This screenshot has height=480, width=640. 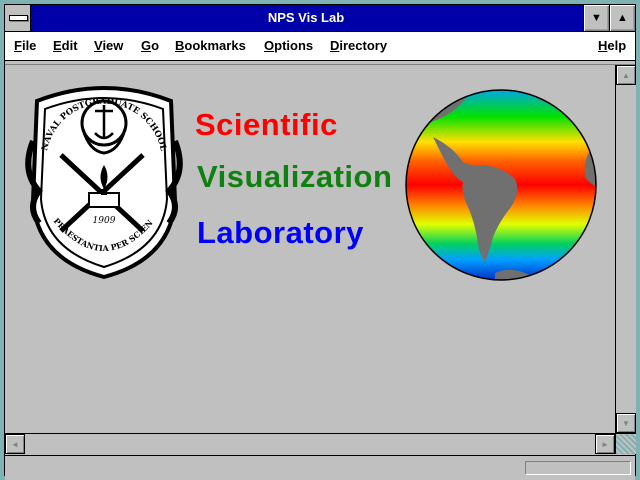 What do you see at coordinates (25, 45) in the screenshot?
I see `menu-file: File` at bounding box center [25, 45].